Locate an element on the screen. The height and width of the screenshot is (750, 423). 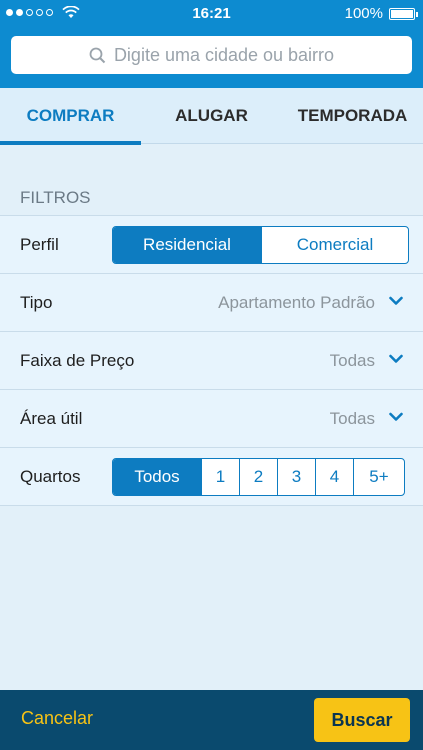
area-label: Área útil is located at coordinates (51, 418).